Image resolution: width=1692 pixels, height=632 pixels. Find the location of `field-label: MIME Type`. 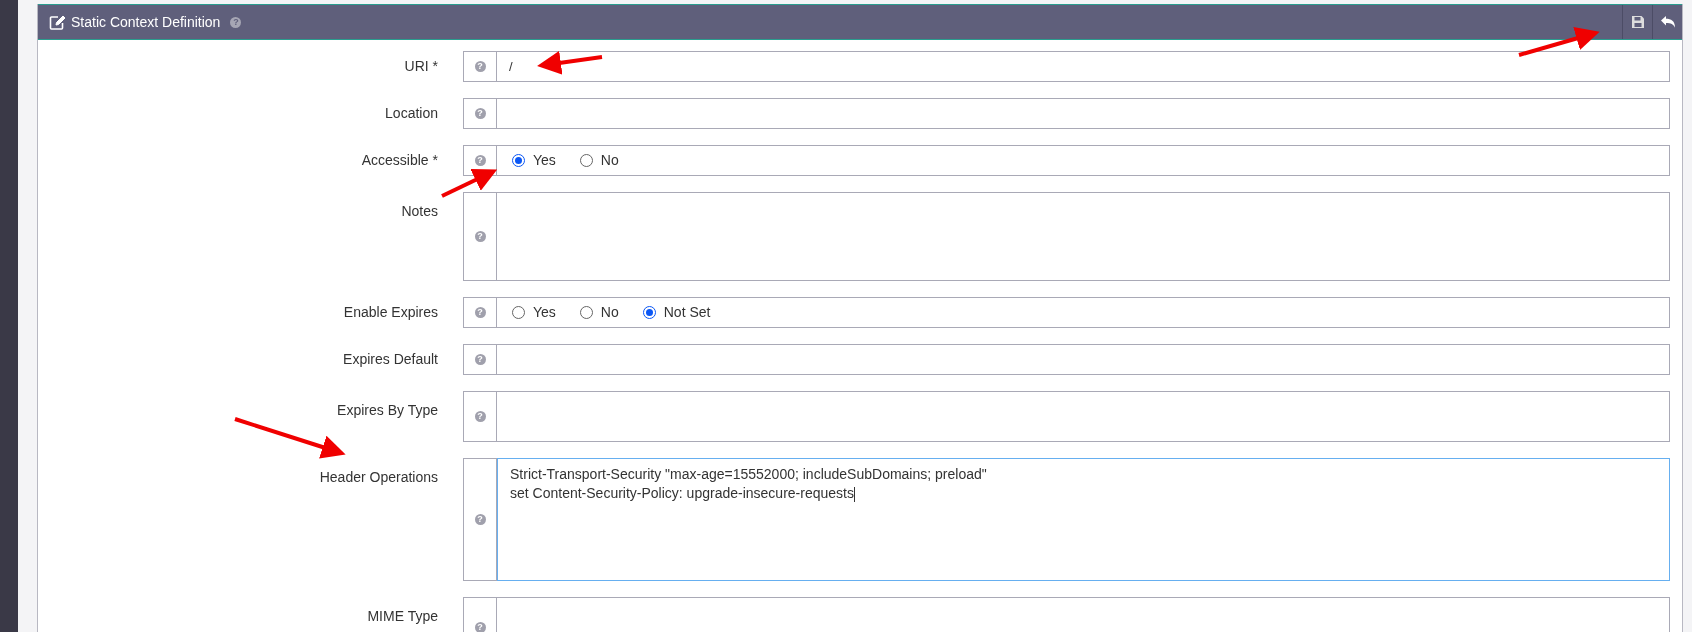

field-label: MIME Type is located at coordinates (402, 616).